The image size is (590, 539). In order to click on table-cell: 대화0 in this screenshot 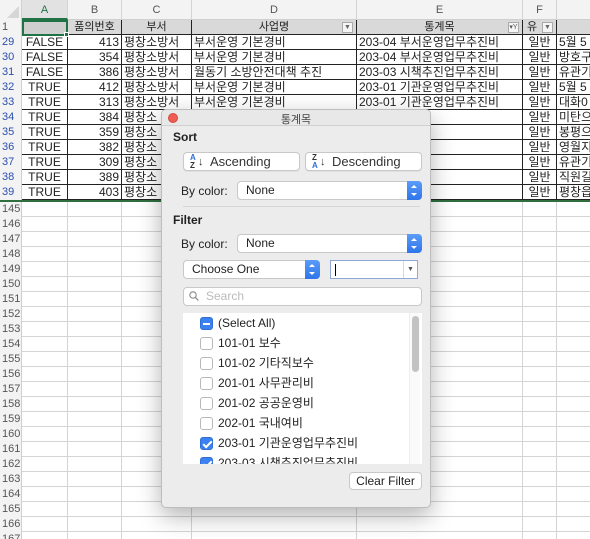, I will do `click(573, 102)`.